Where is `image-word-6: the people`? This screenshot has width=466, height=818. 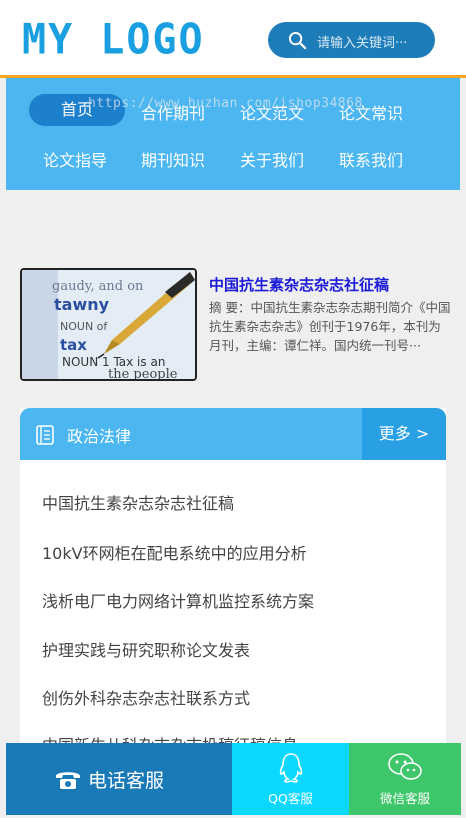 image-word-6: the people is located at coordinates (143, 373).